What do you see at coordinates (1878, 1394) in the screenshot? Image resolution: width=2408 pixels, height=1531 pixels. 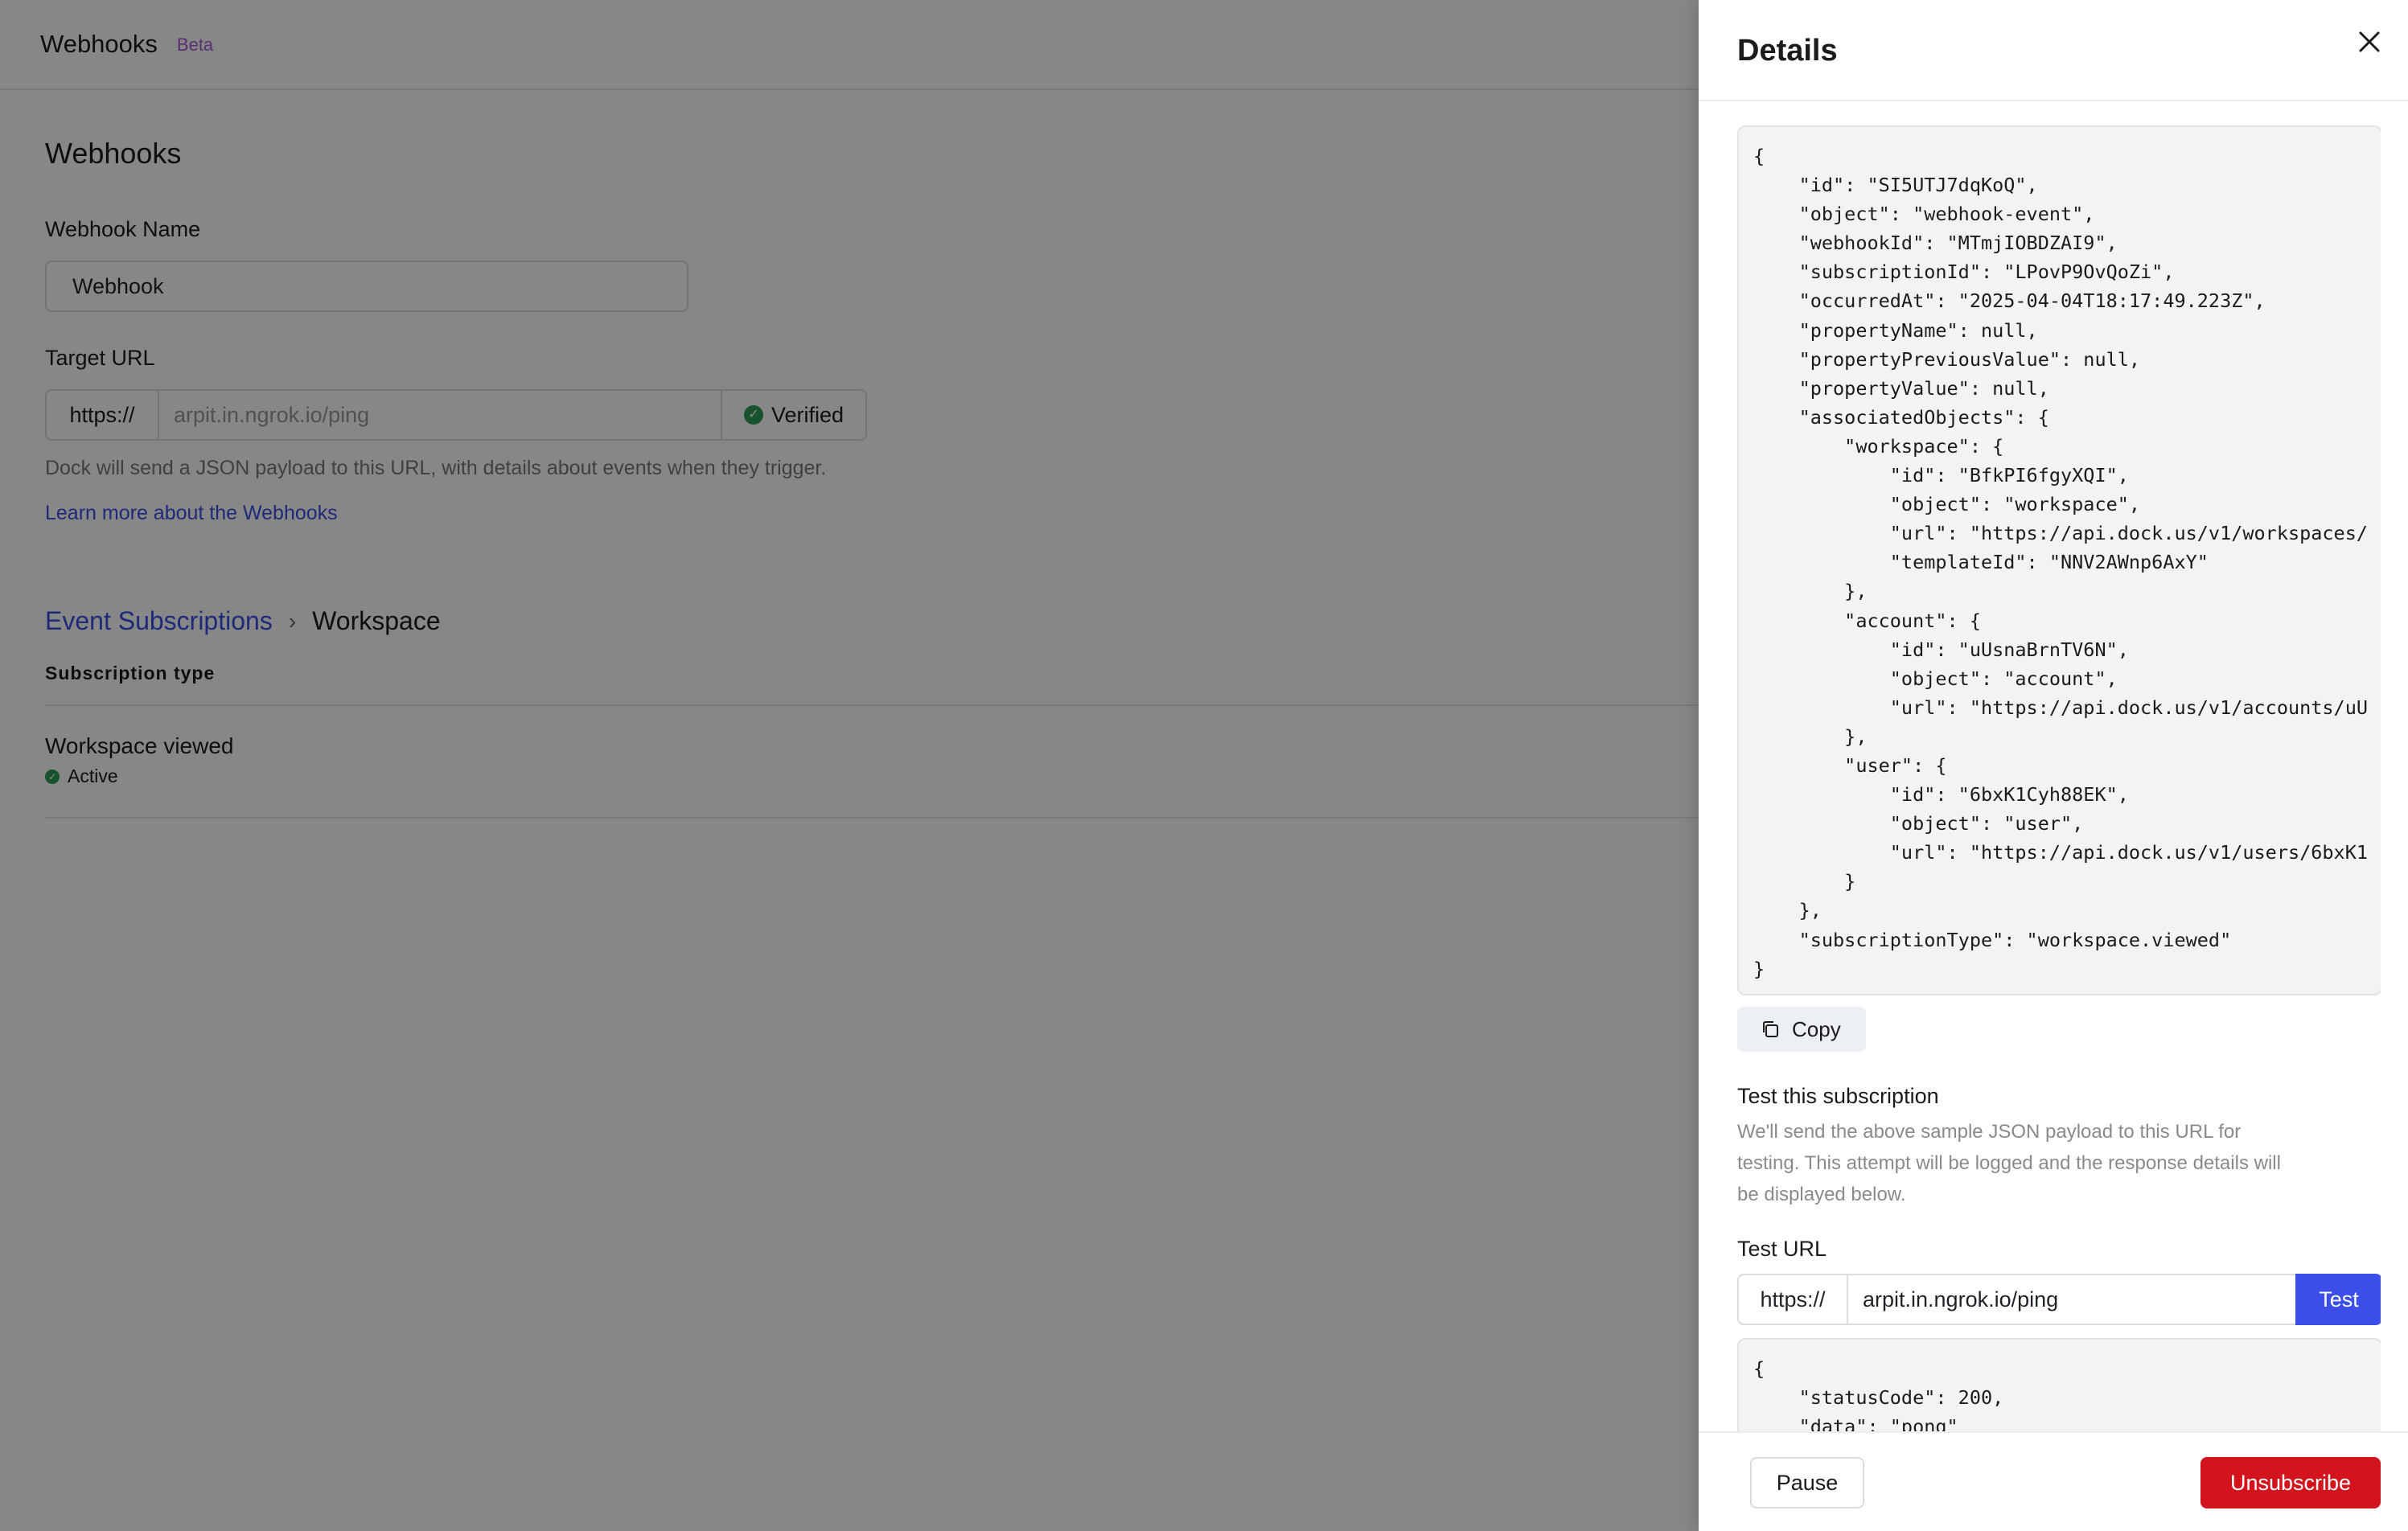 I see `response-json: { "statusCode": 200, "data": "pong" }` at bounding box center [1878, 1394].